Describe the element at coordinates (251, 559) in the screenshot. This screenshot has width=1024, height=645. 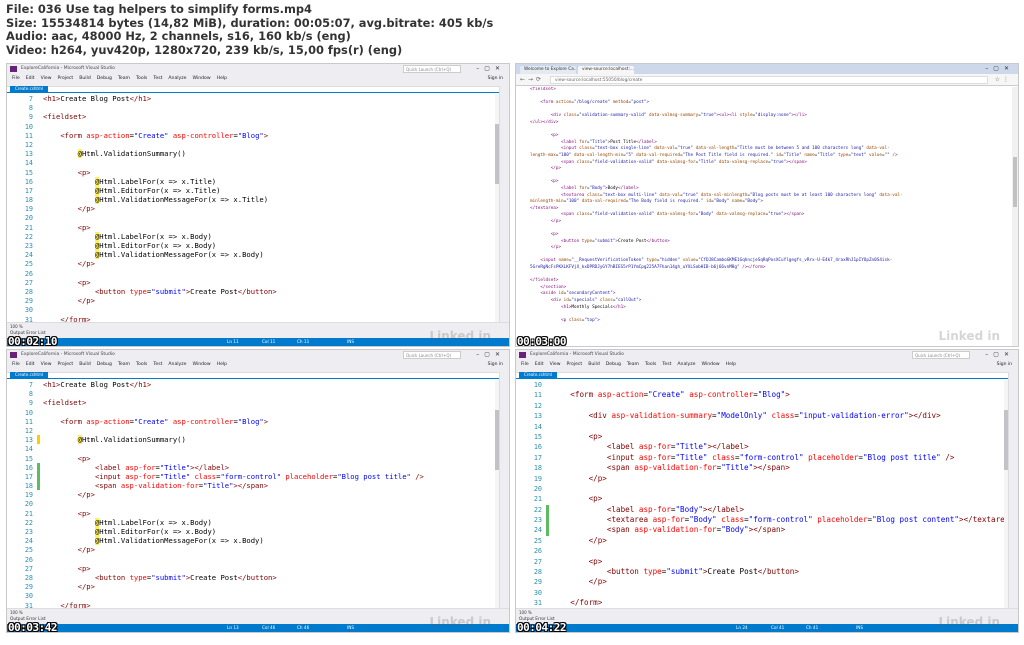
I see `code-line: 26` at that location.